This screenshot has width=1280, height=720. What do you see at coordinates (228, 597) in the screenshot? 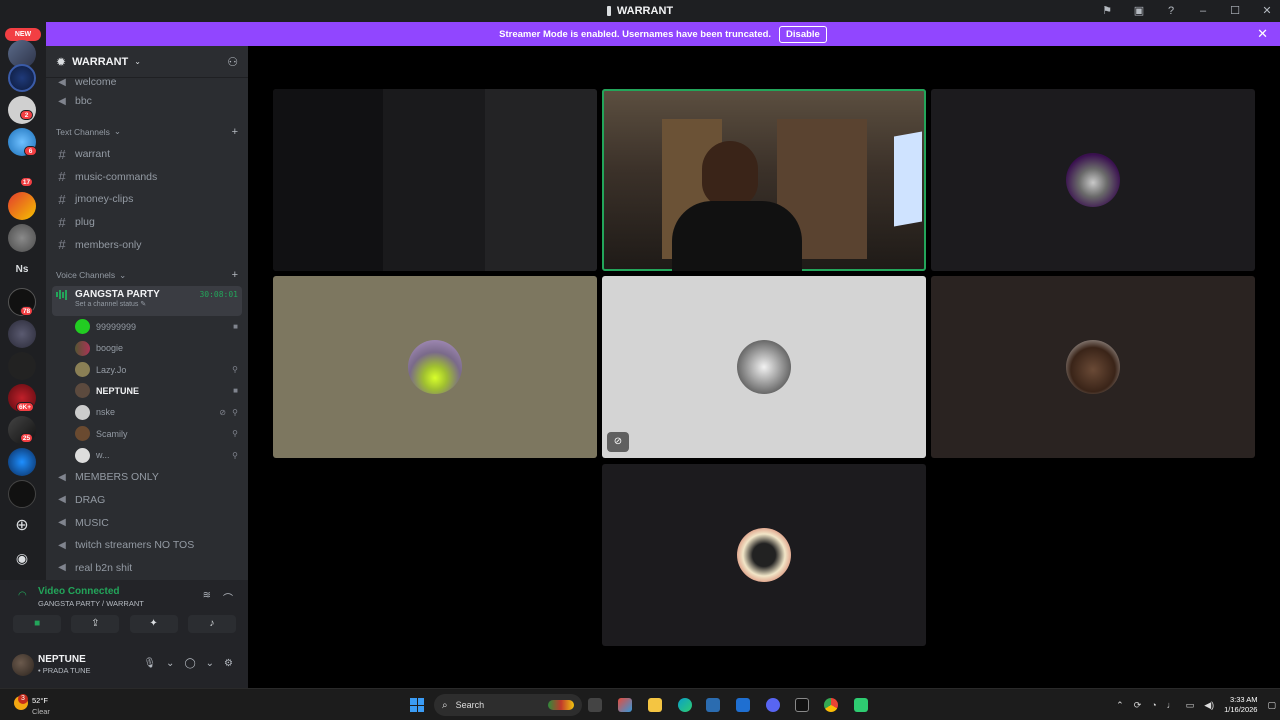
I see `disconnect-icon: ⌒` at bounding box center [228, 597].